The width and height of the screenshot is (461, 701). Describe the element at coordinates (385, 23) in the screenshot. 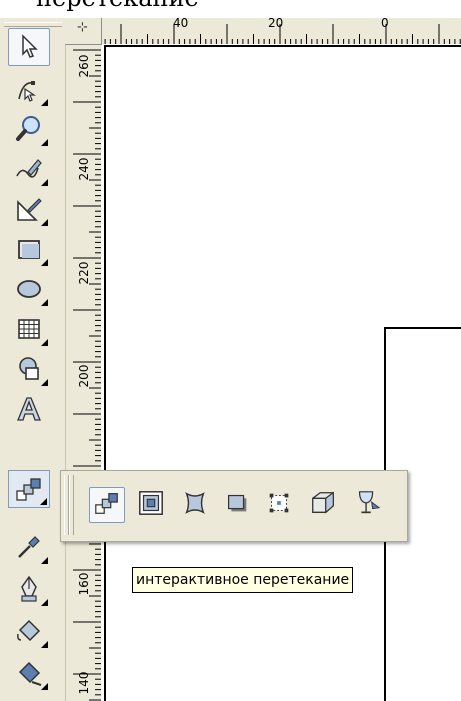

I see `ruler-label-0: 0` at that location.